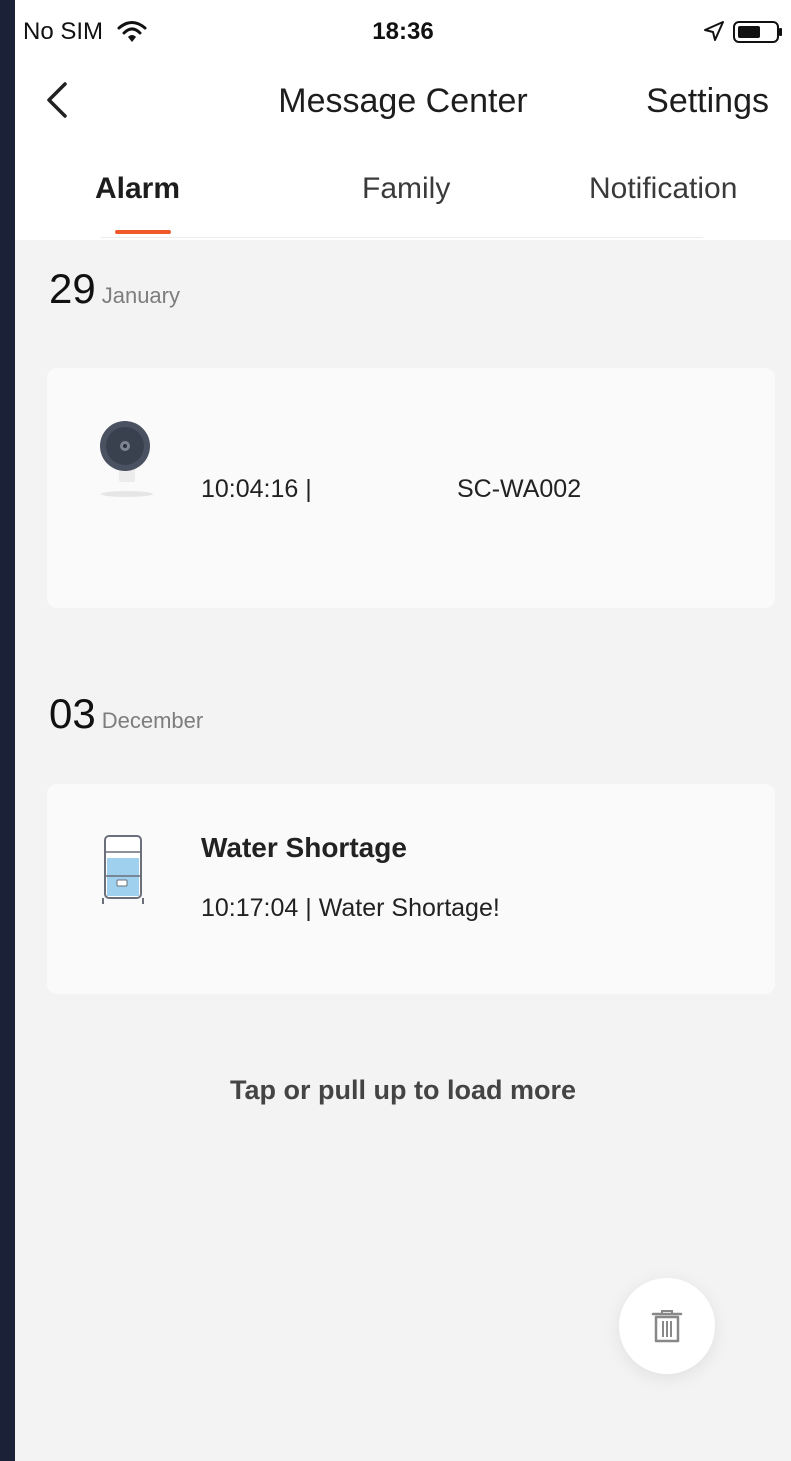 This screenshot has width=791, height=1461. I want to click on navigation-bar: Message Center Settings, so click(403, 104).